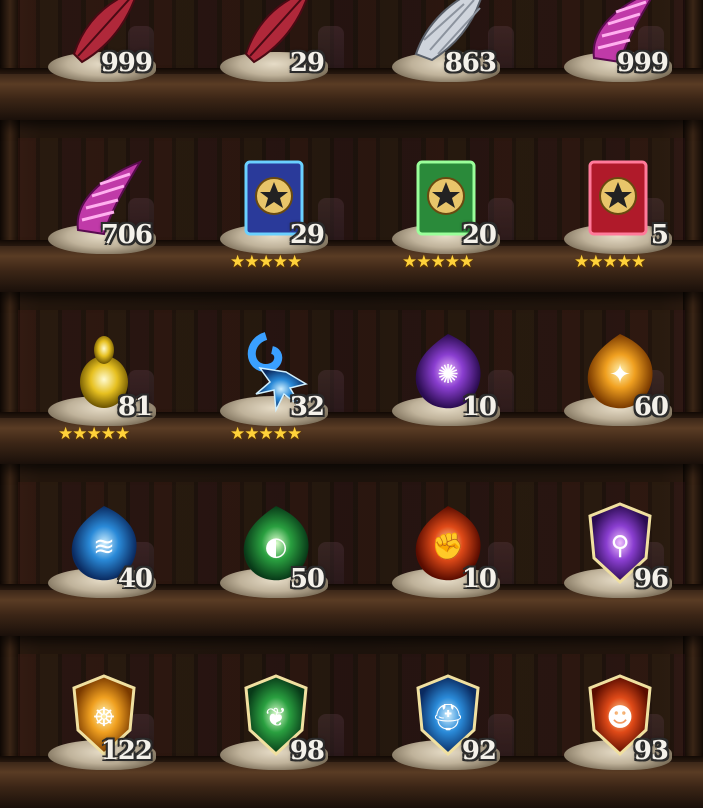 Image resolution: width=703 pixels, height=808 pixels. I want to click on inventory-slot-purple-horn: 999, so click(616, 54).